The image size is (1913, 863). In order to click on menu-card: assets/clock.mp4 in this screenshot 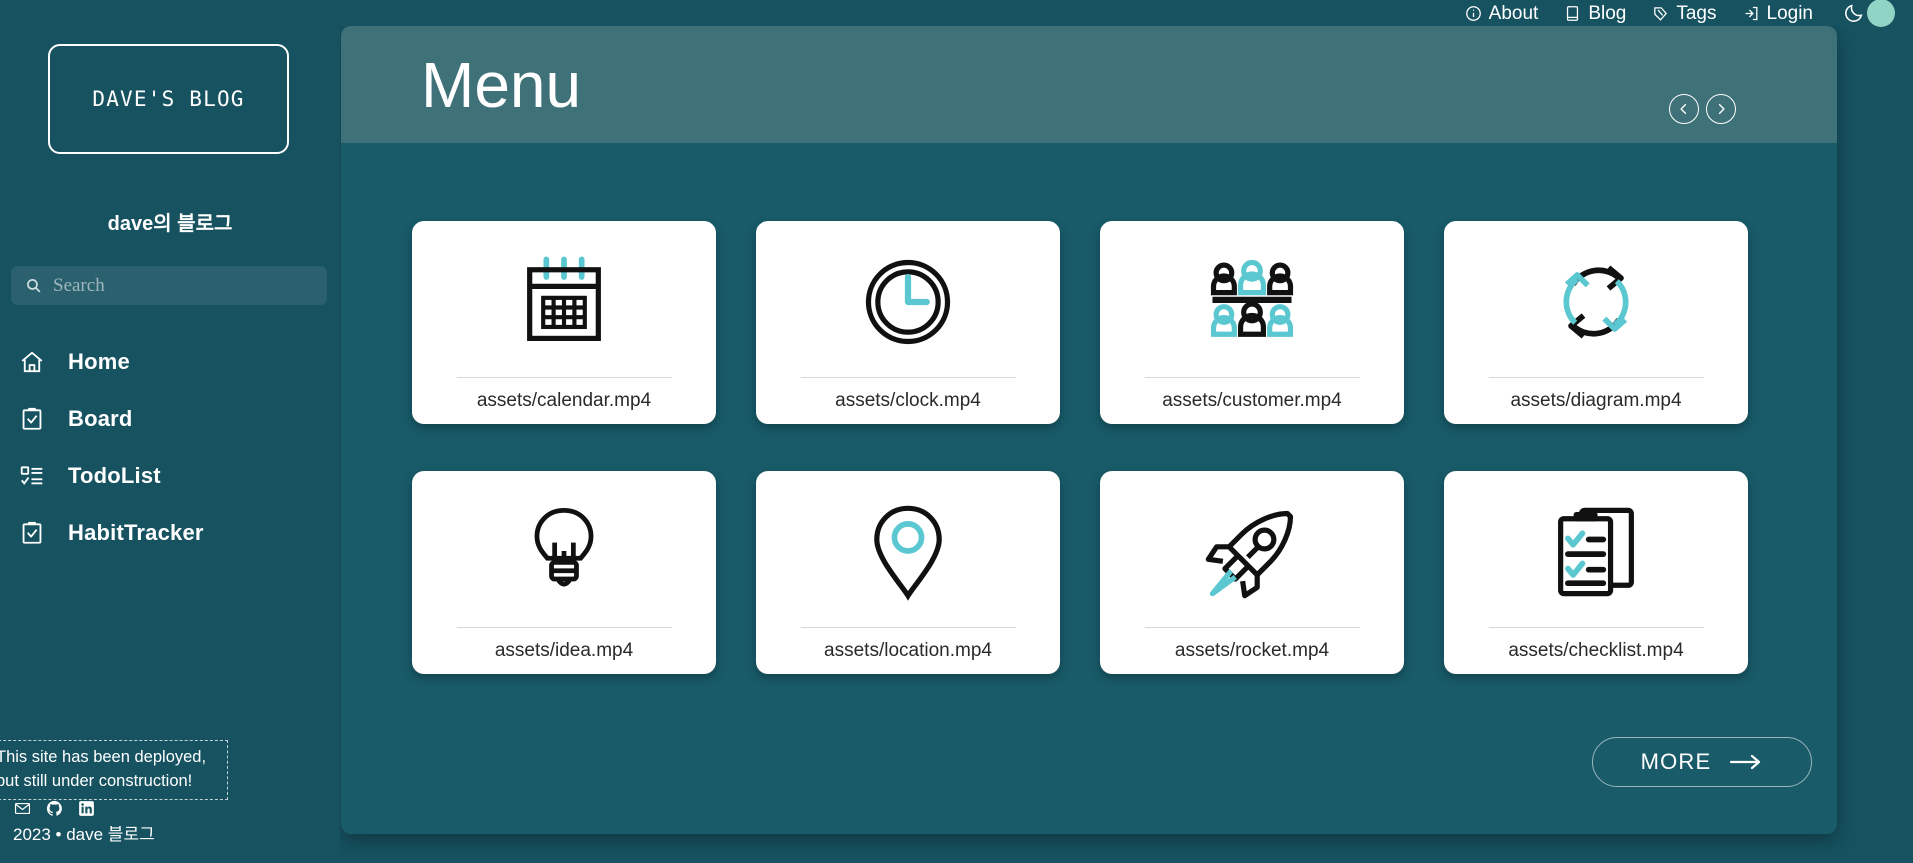, I will do `click(908, 322)`.